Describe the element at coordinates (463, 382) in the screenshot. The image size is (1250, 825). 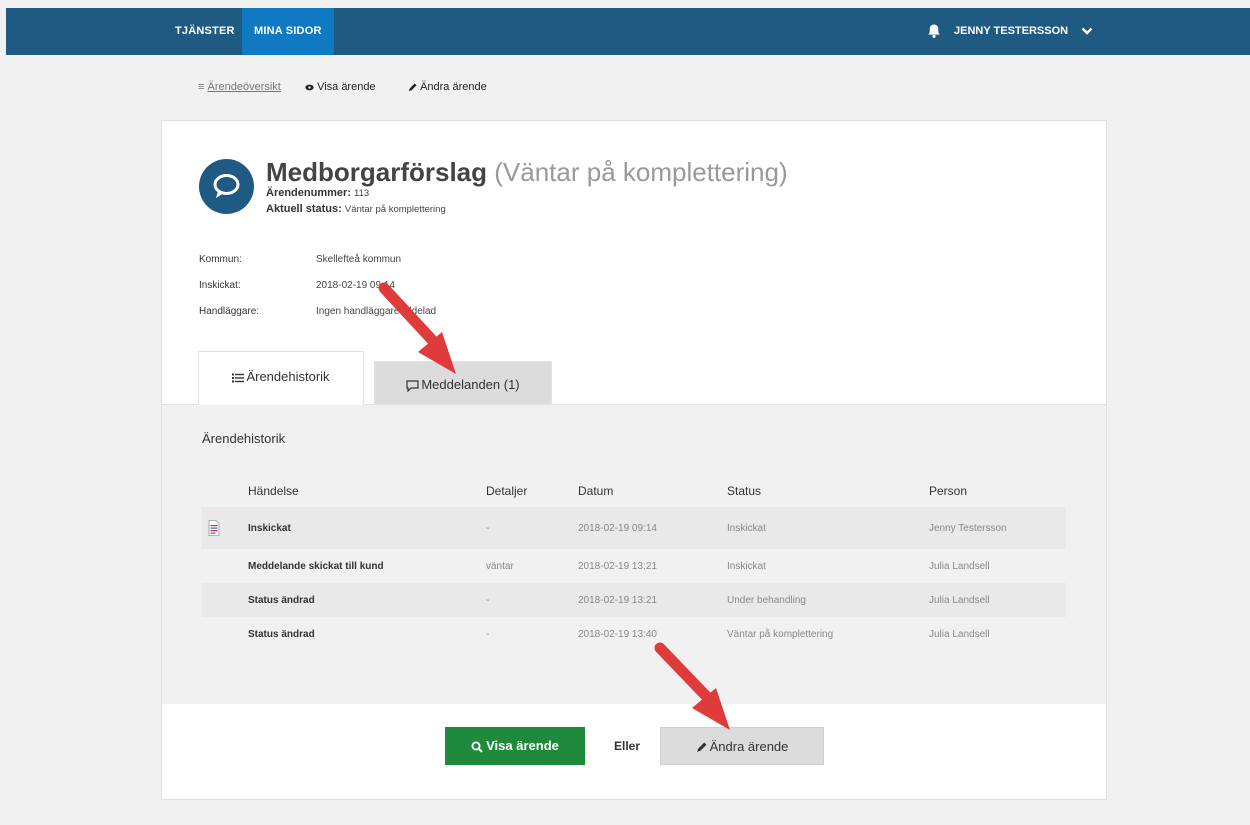
I see `tab-messages: Meddelanden (1)` at that location.